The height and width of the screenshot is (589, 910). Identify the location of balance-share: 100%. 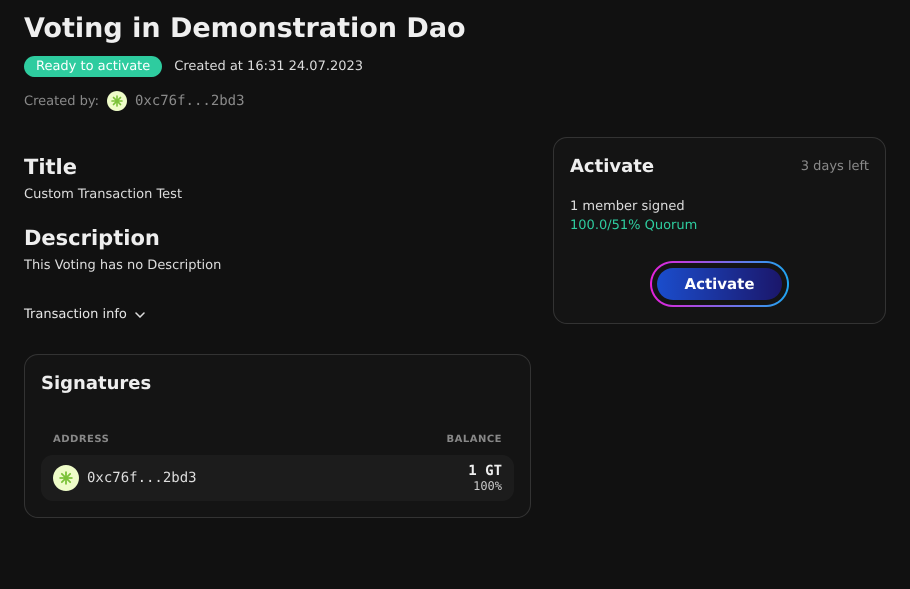
(487, 486).